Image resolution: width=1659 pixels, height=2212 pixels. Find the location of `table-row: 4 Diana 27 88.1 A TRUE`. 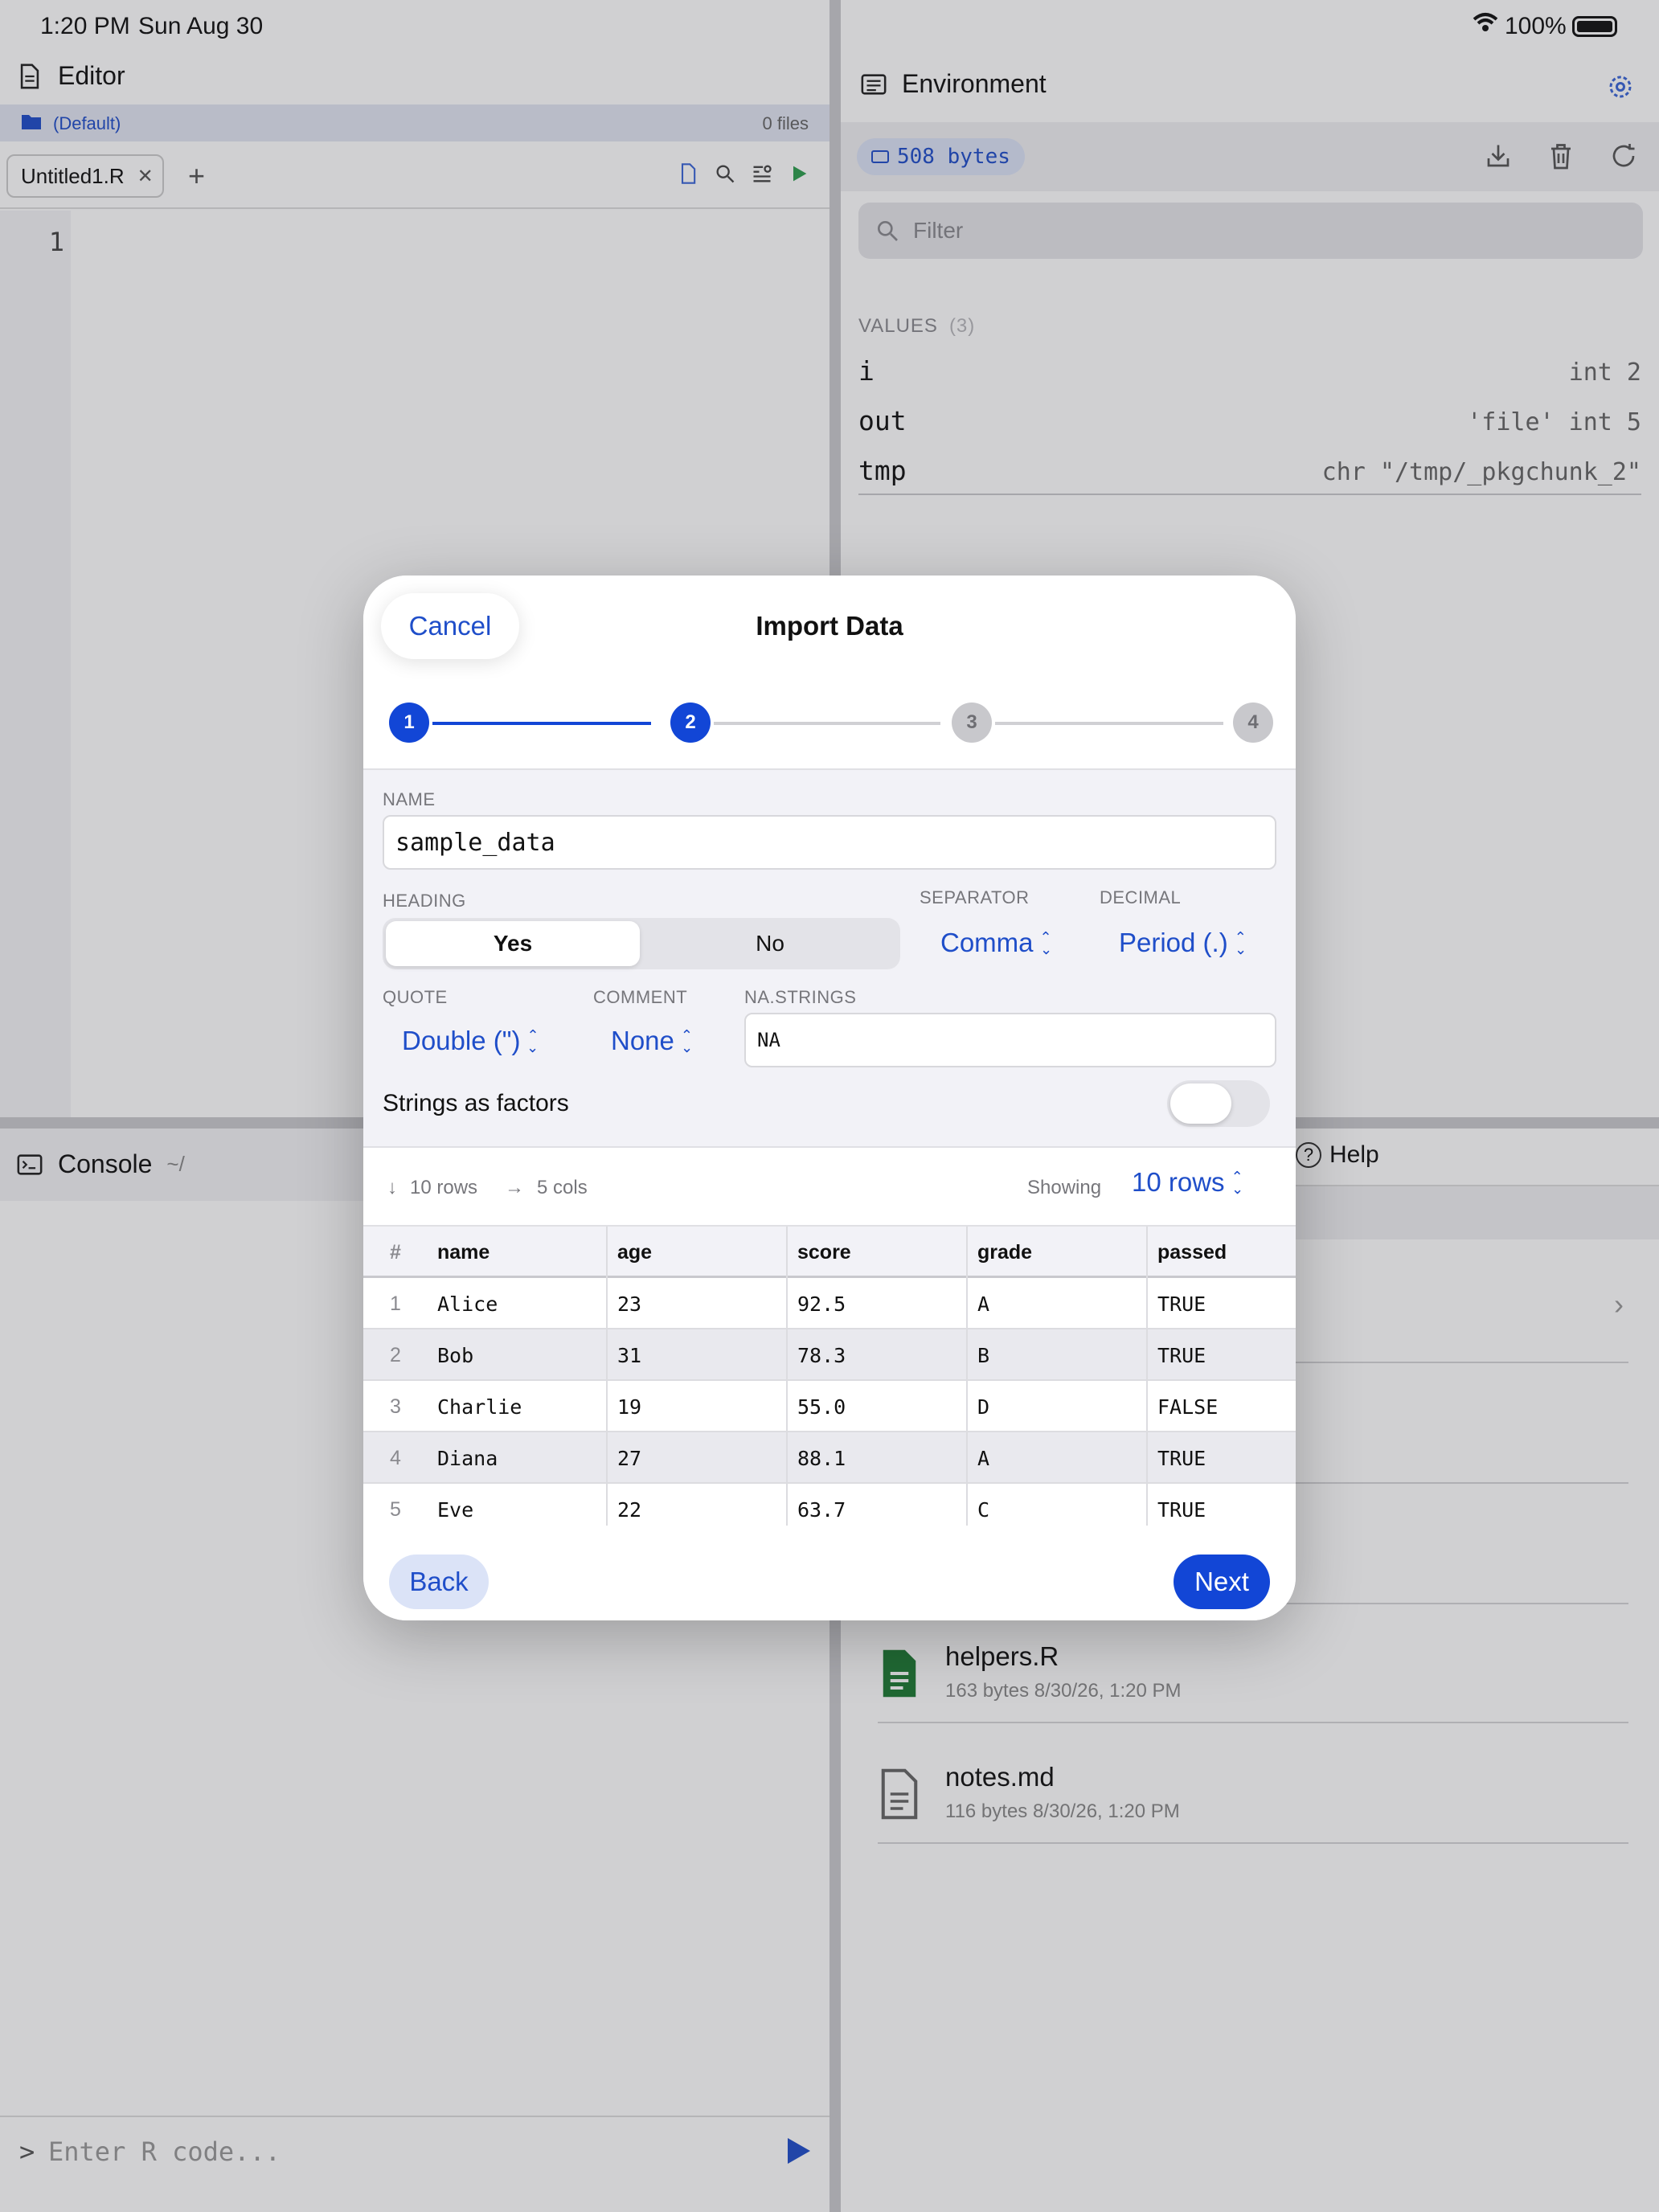

table-row: 4 Diana 27 88.1 A TRUE is located at coordinates (829, 1458).